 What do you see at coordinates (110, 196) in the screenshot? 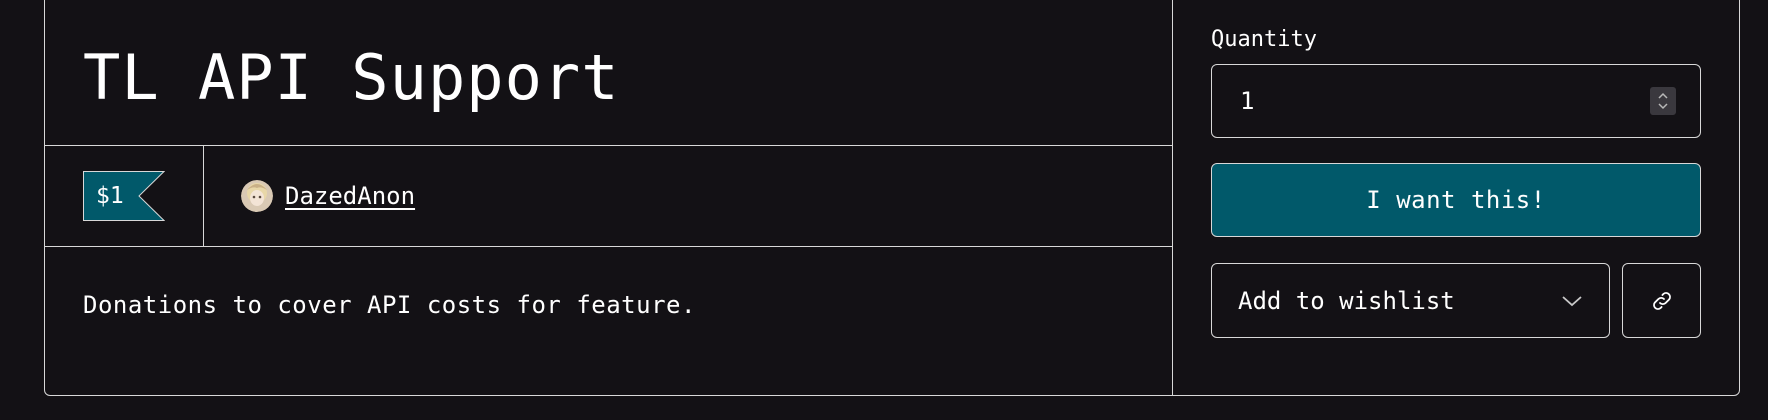
I see `price-value: $1` at bounding box center [110, 196].